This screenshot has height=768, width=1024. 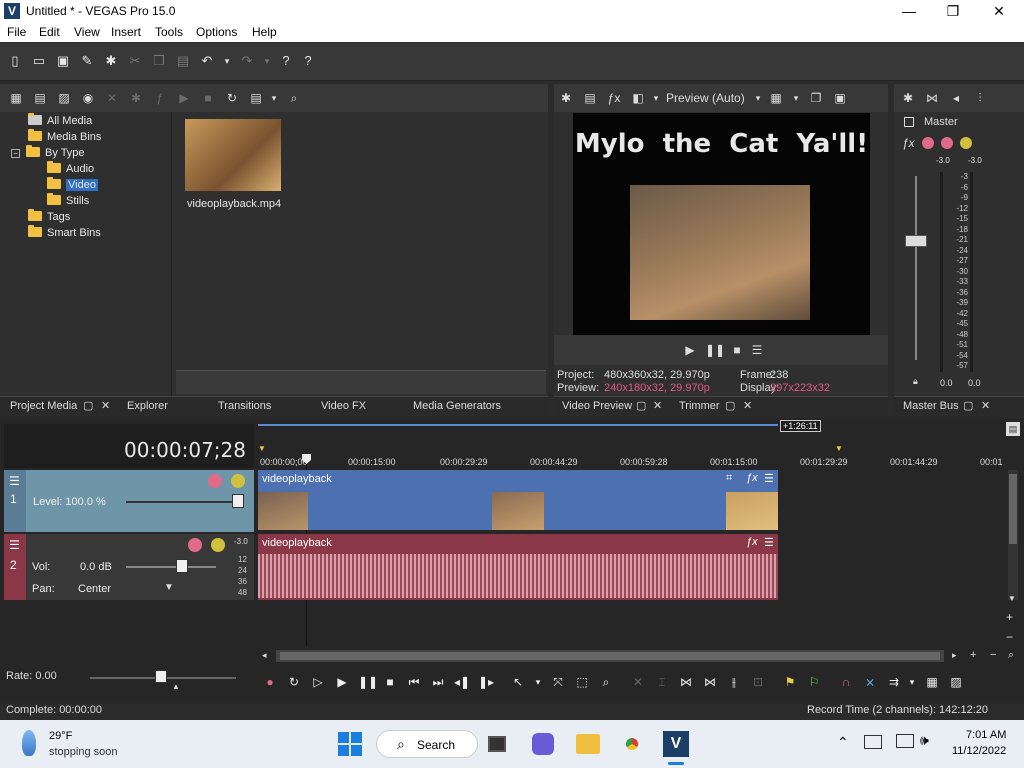 I want to click on cut-icon: ✂, so click(x=135, y=61).